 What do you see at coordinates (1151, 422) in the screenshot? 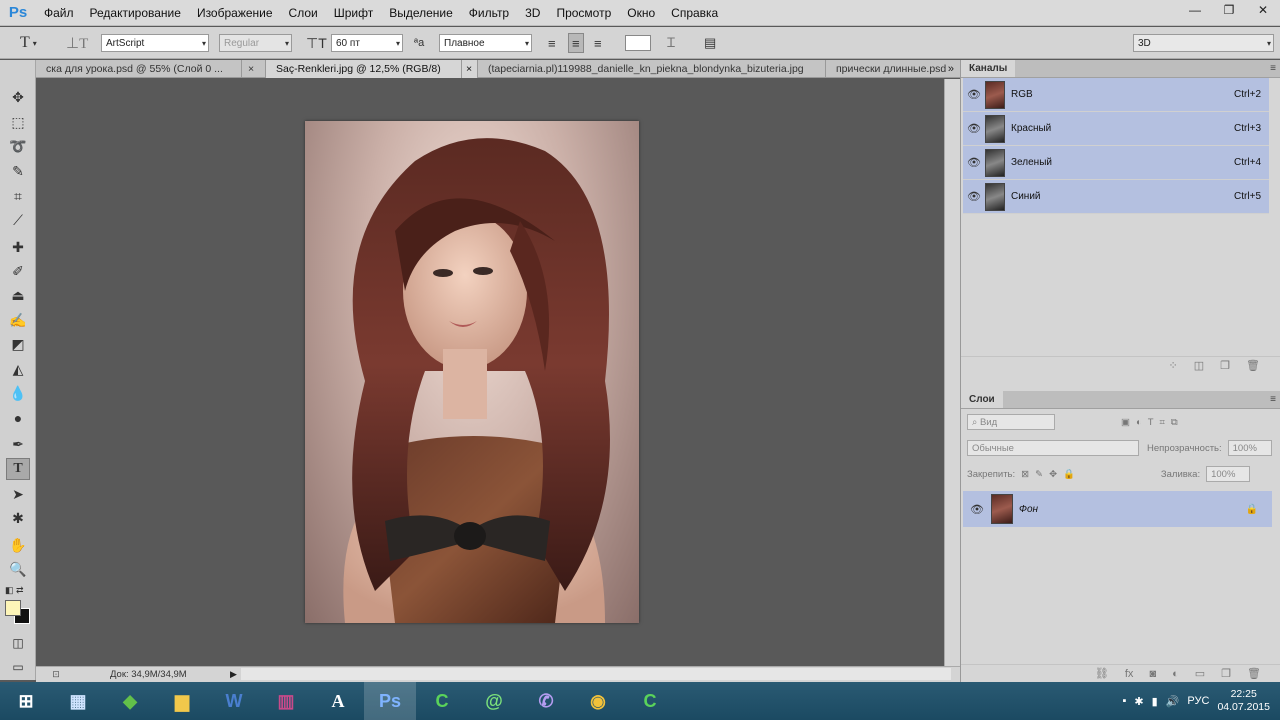
I see `filter-type-icon: T` at bounding box center [1151, 422].